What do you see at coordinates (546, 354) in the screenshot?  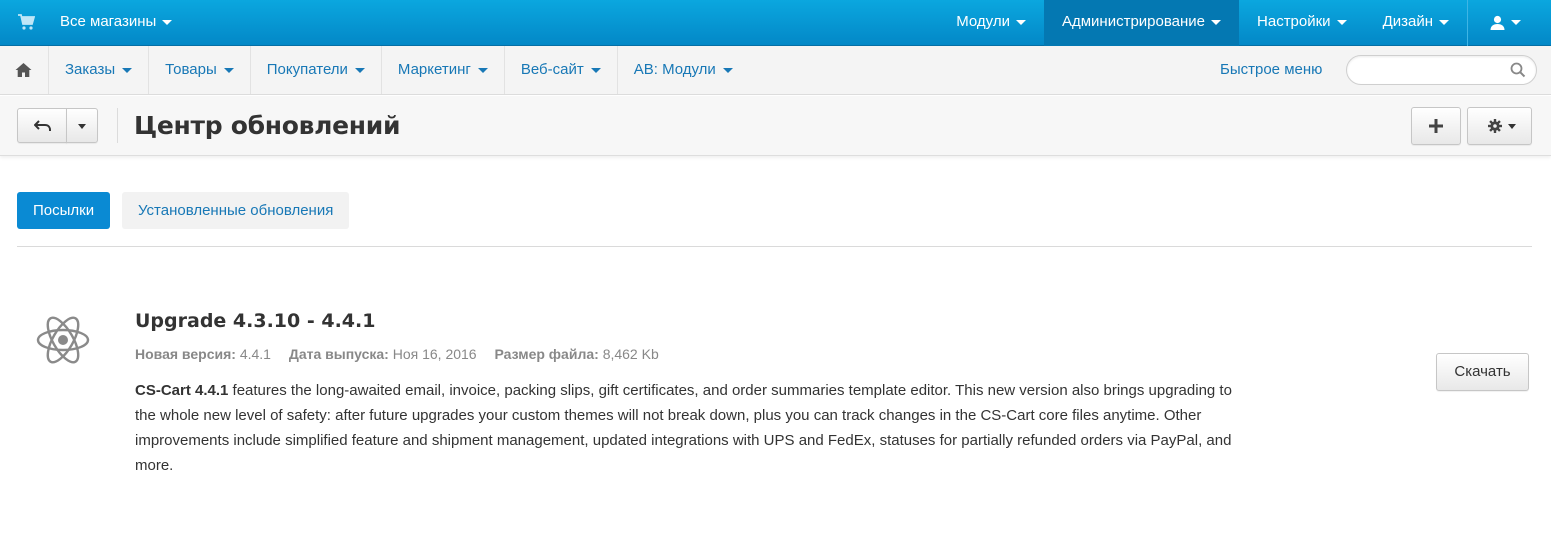 I see `file-size-label: Размер файла:` at bounding box center [546, 354].